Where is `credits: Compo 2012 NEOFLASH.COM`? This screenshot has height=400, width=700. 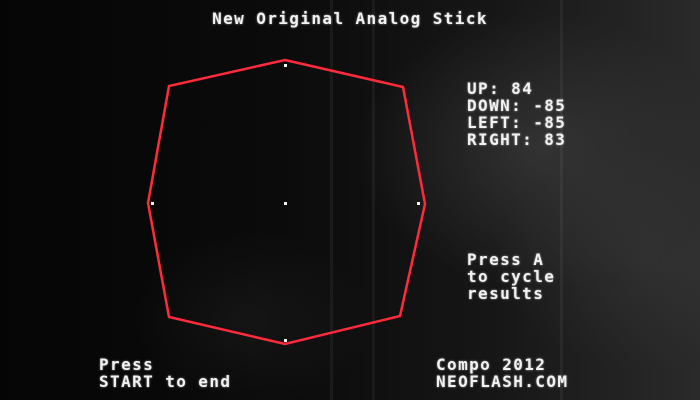
credits: Compo 2012 NEOFLASH.COM is located at coordinates (502, 373).